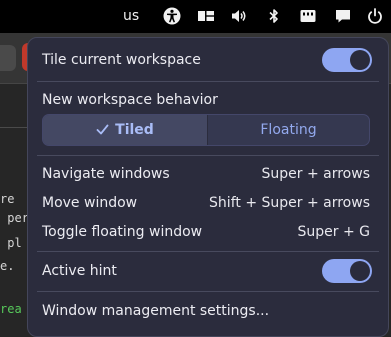 The height and width of the screenshot is (337, 391). I want to click on top-panel: us, so click(195, 16).